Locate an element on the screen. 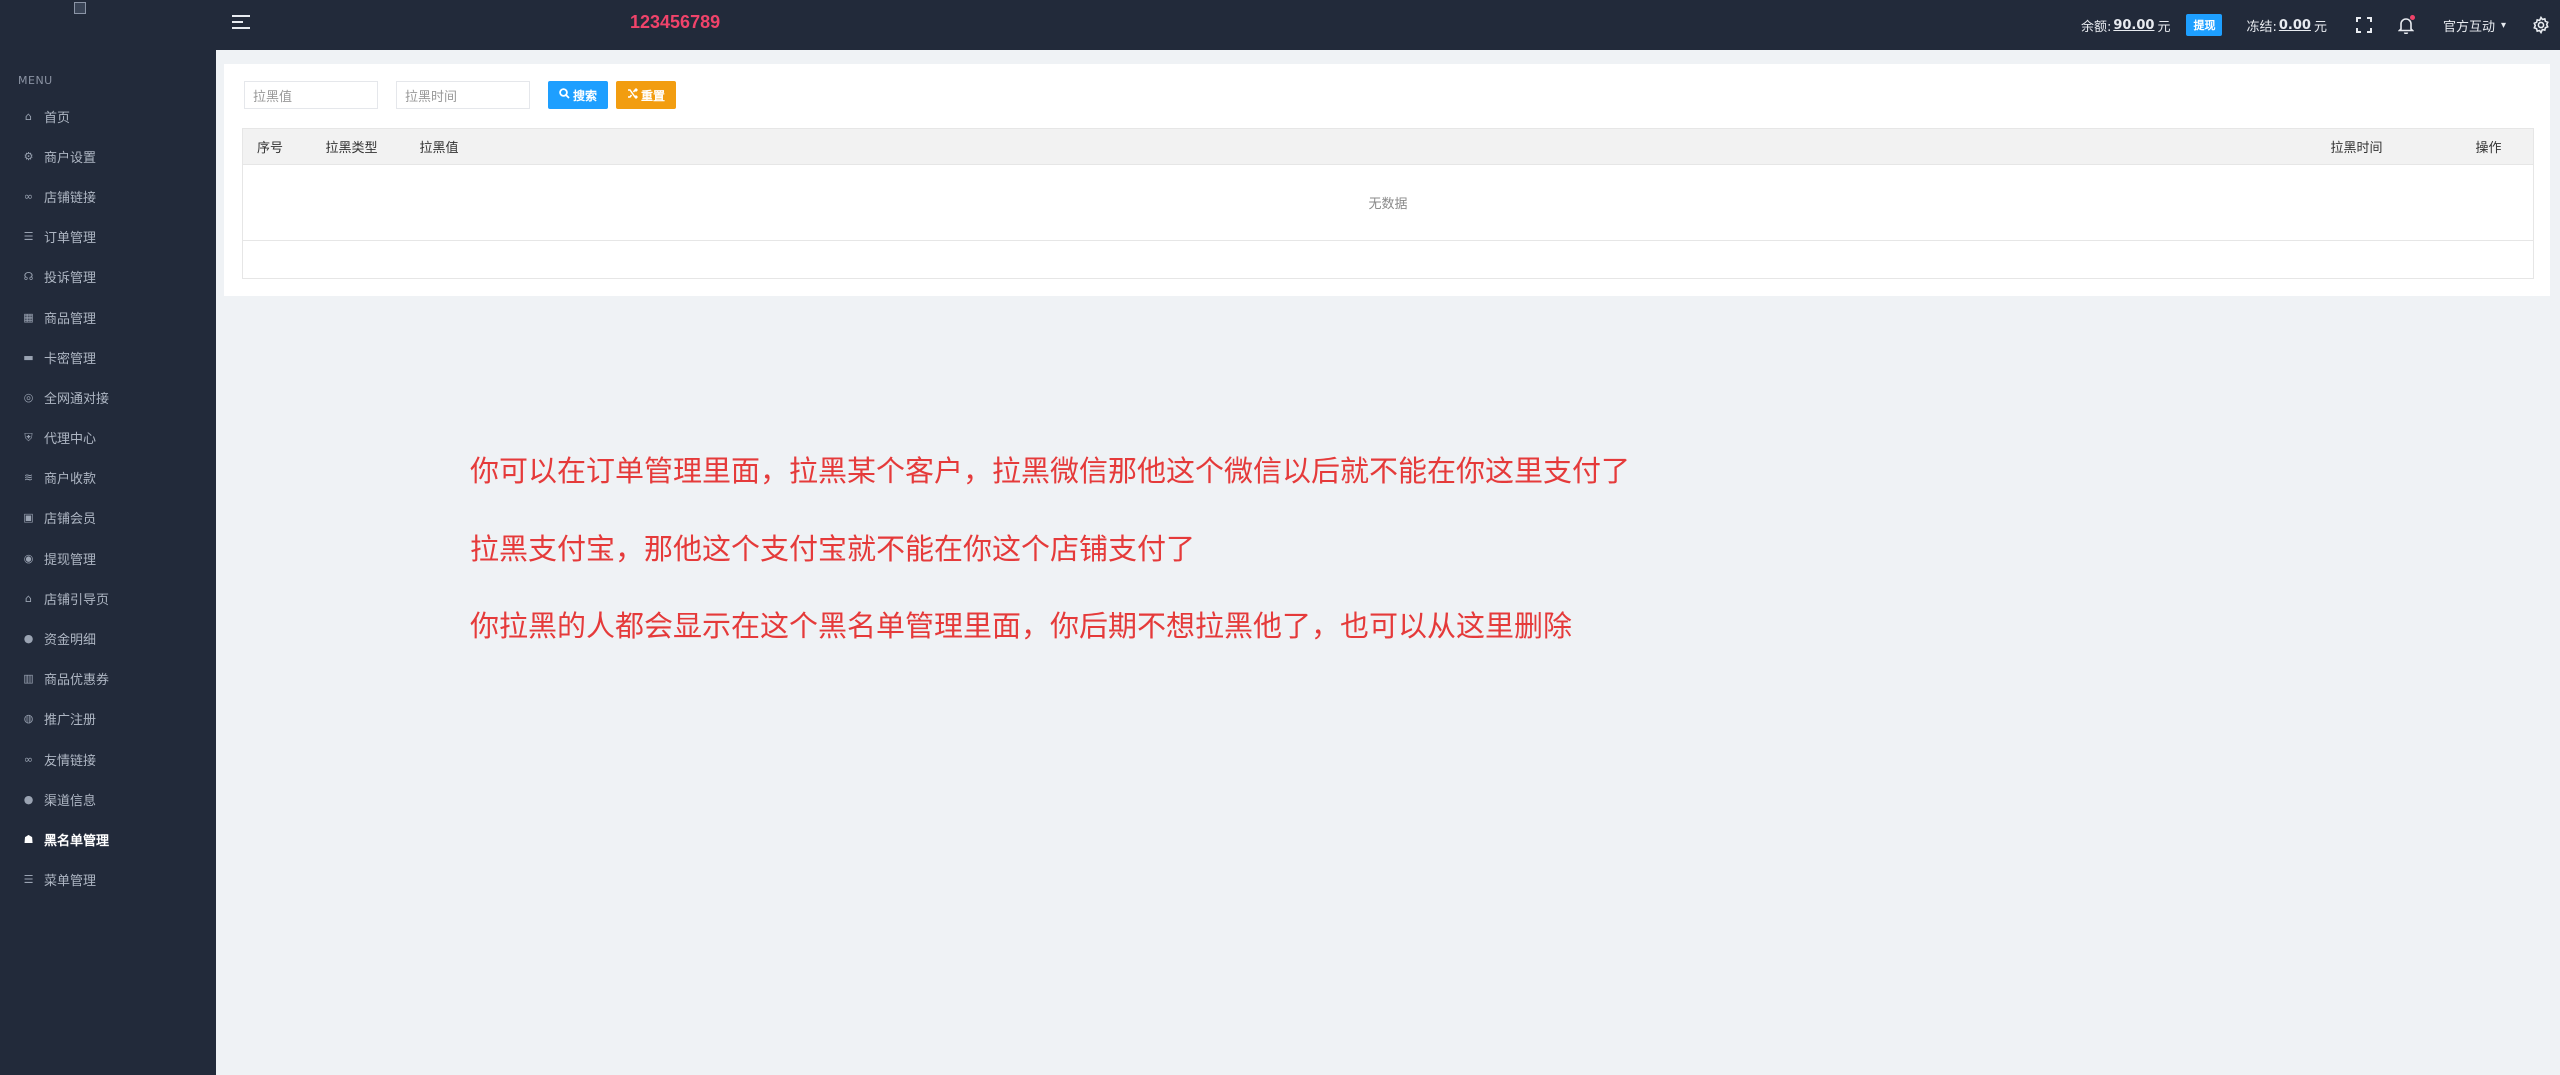 The width and height of the screenshot is (2560, 1075). search-button-label: 搜索 is located at coordinates (585, 95).